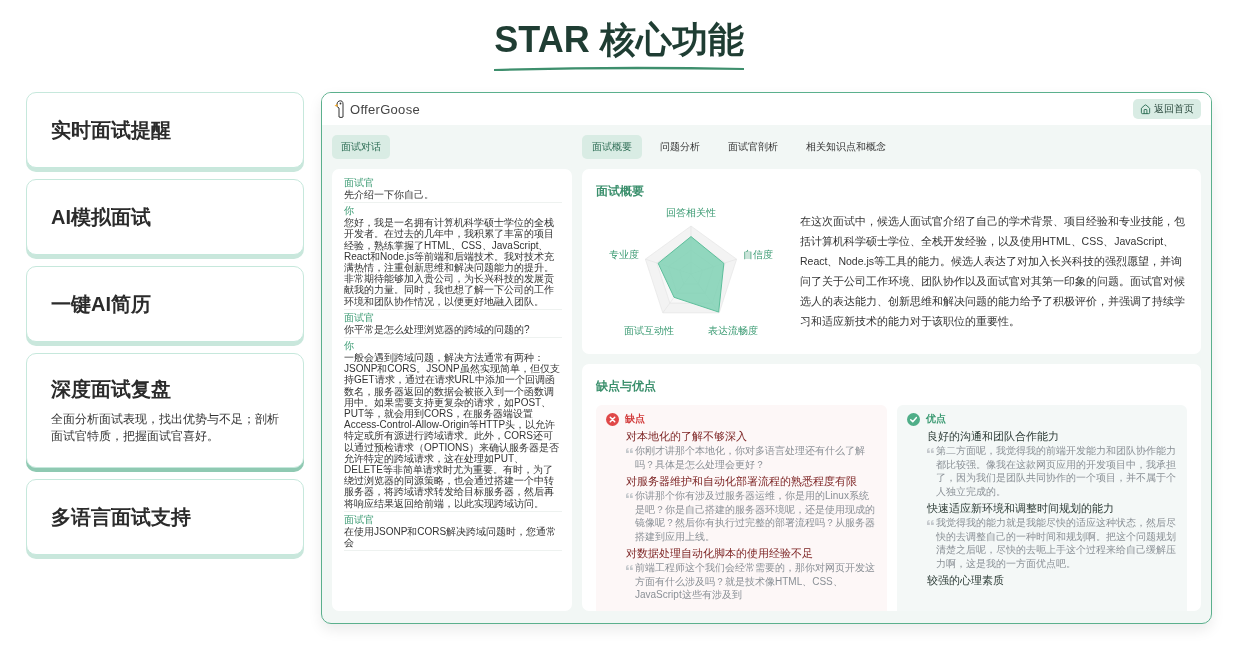 Image resolution: width=1238 pixels, height=646 pixels. I want to click on axis-label: 回答相关性, so click(691, 212).